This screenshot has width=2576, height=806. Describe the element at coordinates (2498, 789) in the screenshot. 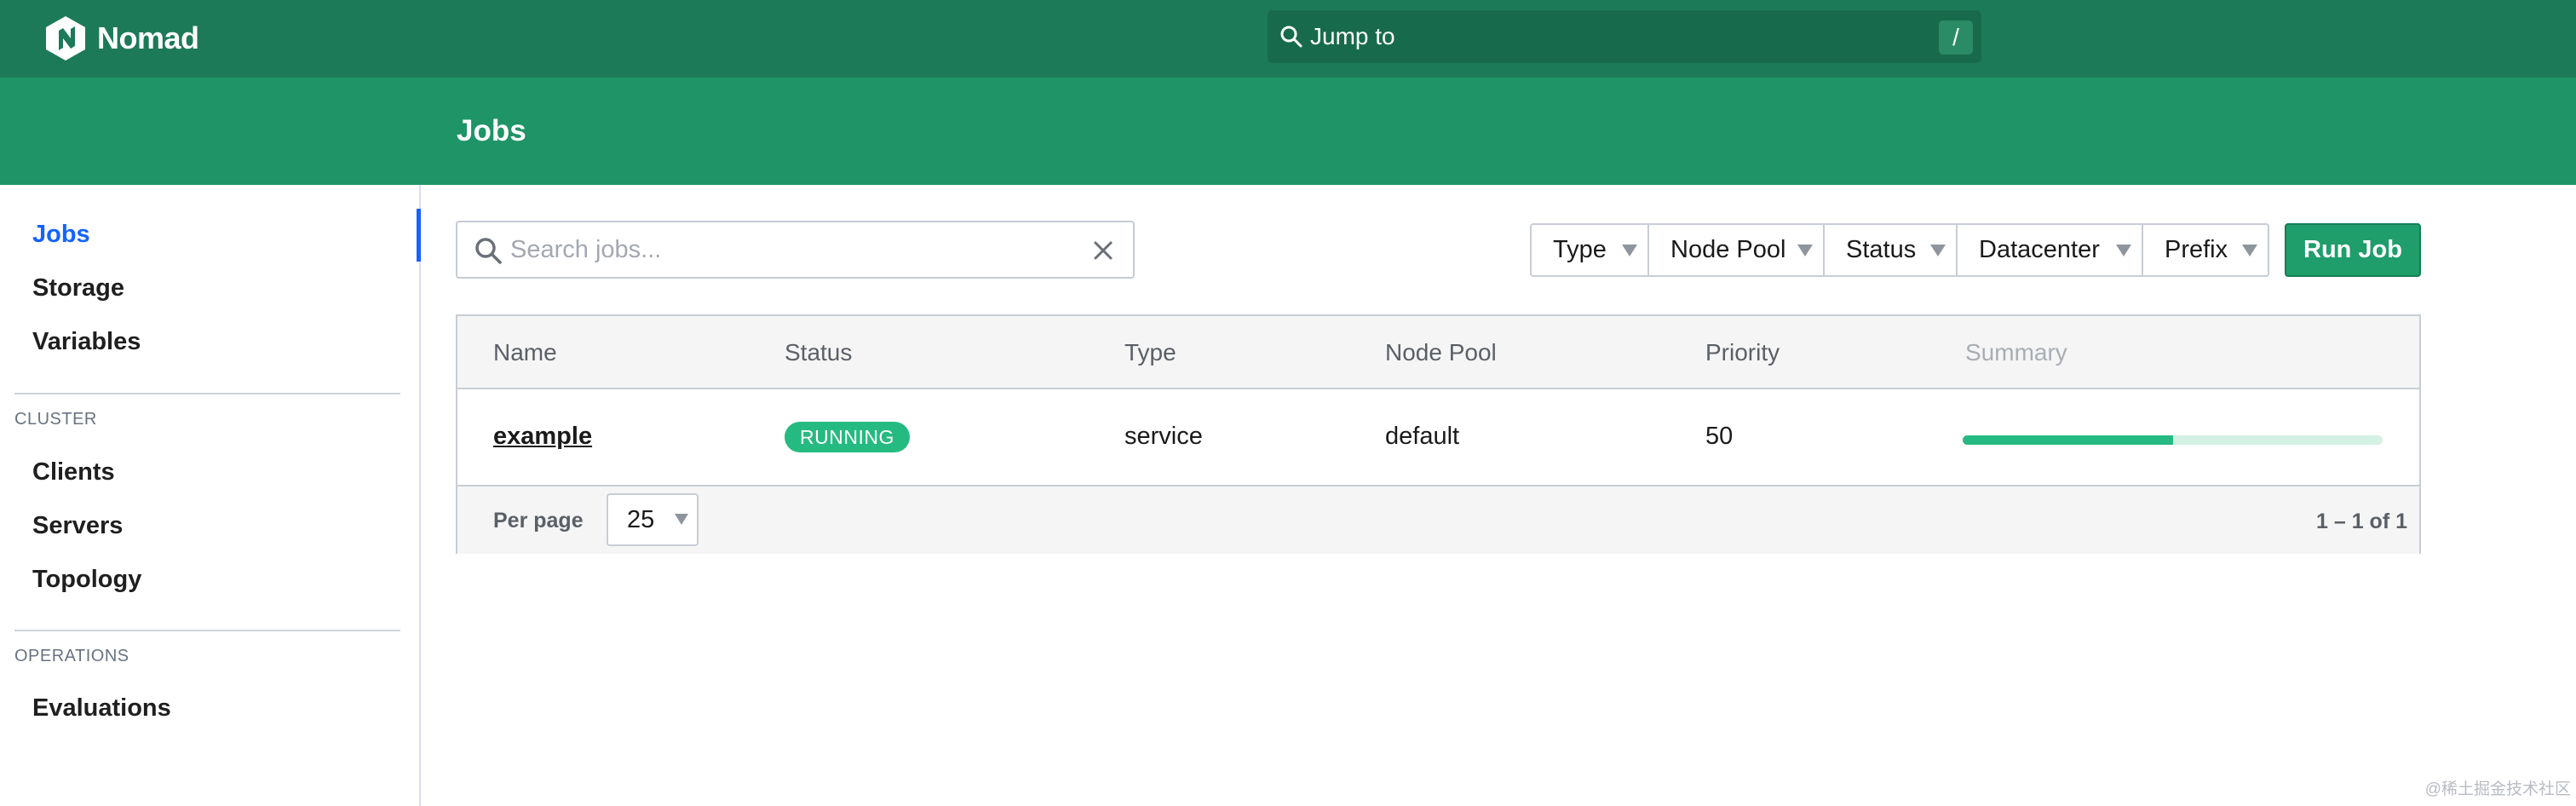

I see `watermark: @稀土掘金技术社区` at that location.